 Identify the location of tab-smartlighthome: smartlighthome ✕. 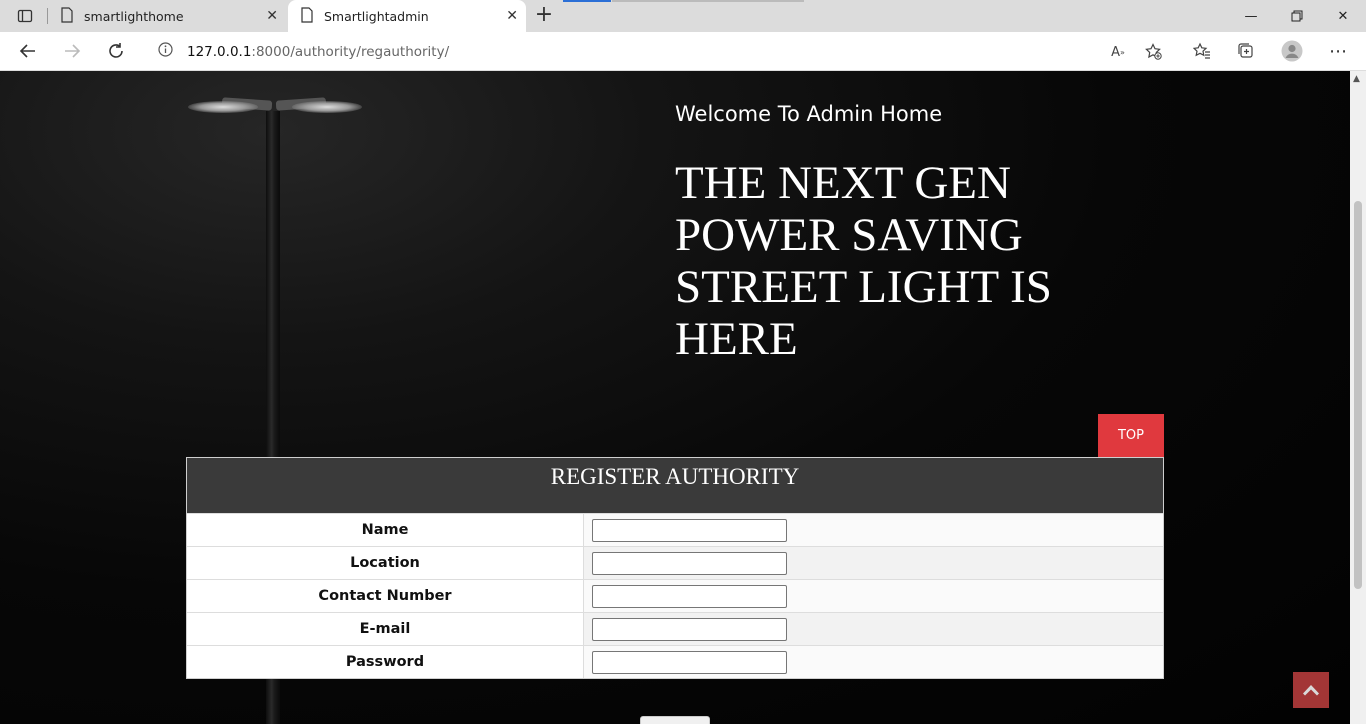
(167, 16).